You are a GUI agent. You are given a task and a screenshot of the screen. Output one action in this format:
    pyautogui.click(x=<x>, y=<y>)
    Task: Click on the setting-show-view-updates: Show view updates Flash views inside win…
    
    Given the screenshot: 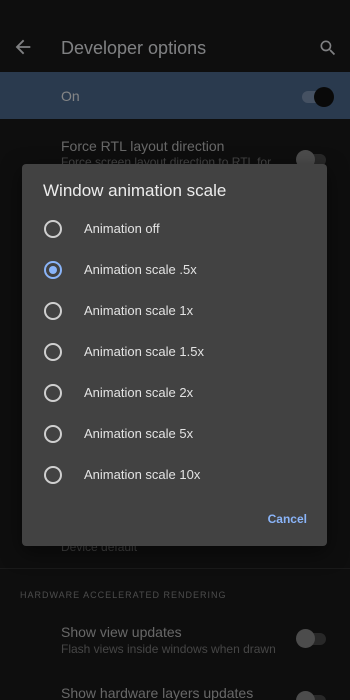 What is the action you would take?
    pyautogui.click(x=175, y=640)
    